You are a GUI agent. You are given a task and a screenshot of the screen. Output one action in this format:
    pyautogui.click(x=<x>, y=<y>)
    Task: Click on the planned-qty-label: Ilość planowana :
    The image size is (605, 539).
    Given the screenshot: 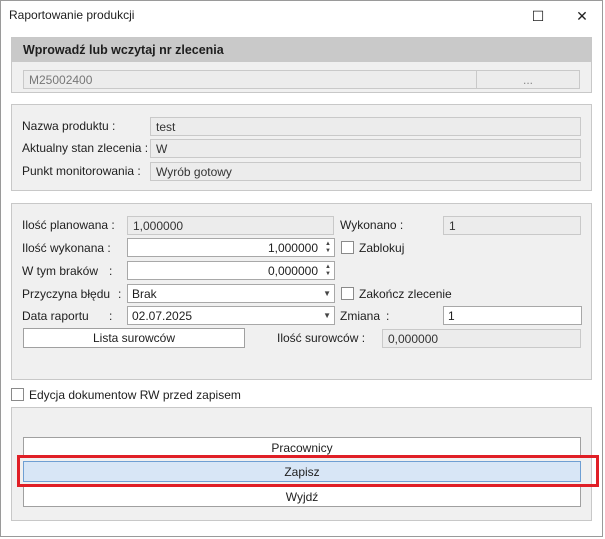 What is the action you would take?
    pyautogui.click(x=68, y=225)
    